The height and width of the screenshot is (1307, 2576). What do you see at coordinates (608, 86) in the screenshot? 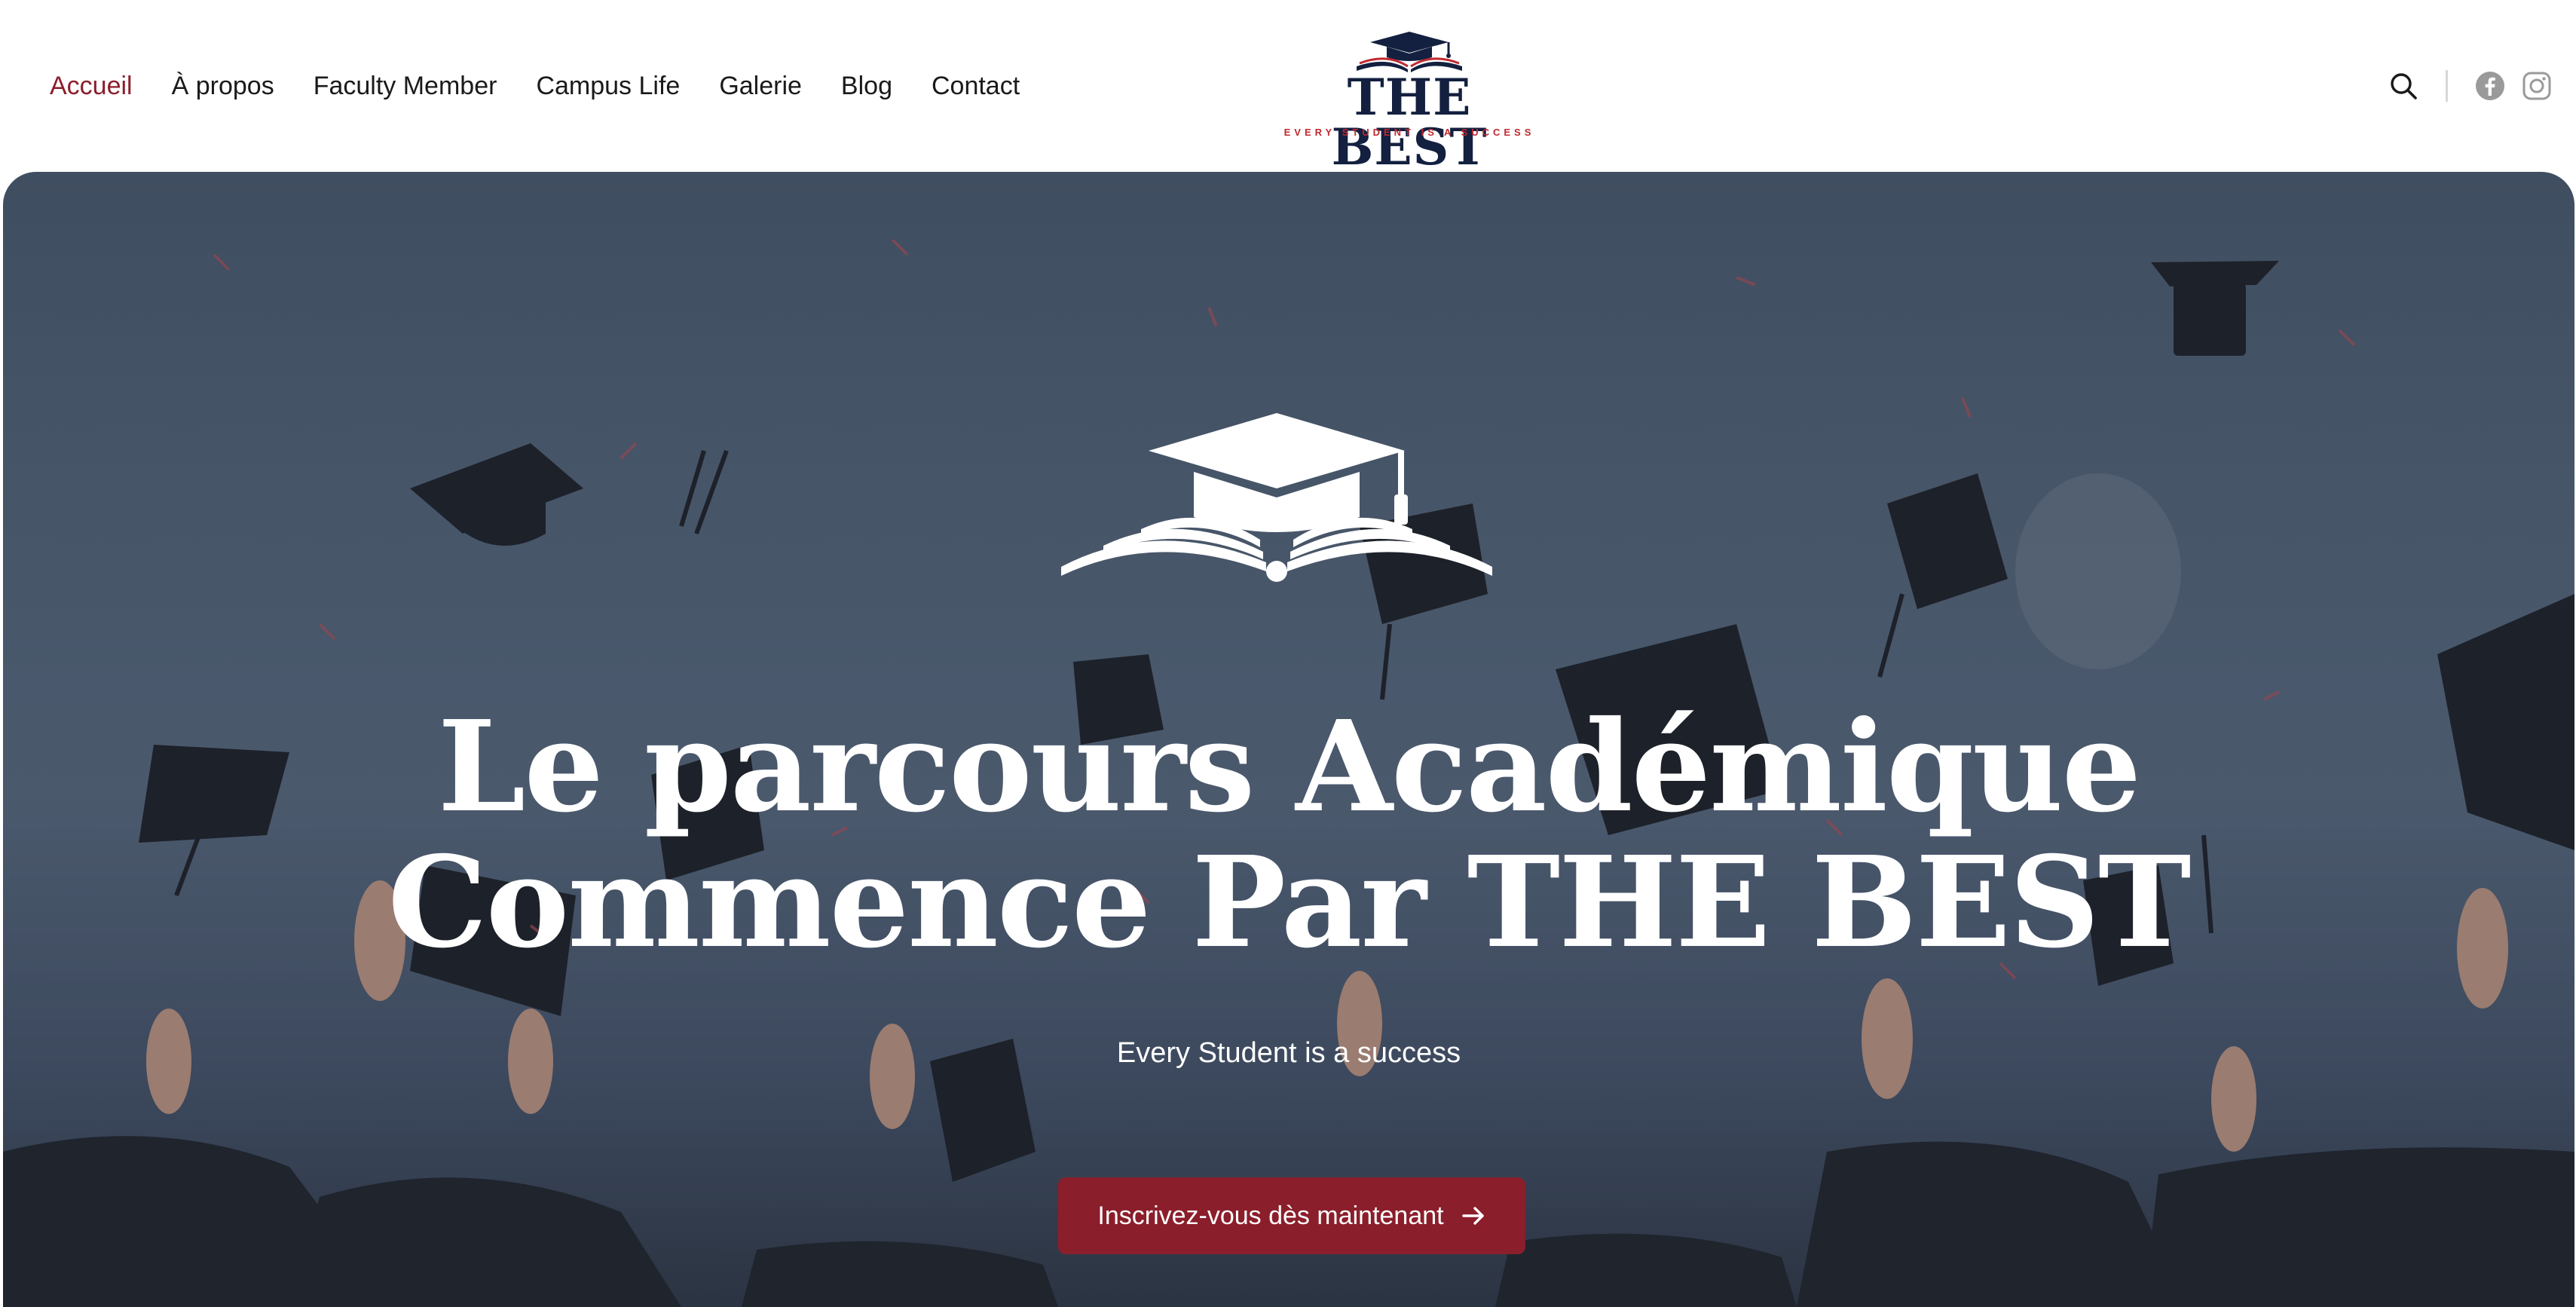
I see `nav-item-campus-life: Campus Life` at bounding box center [608, 86].